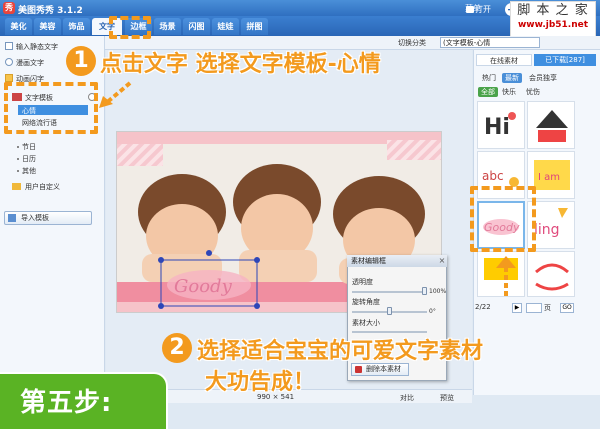 This screenshot has width=600, height=429. I want to click on size-label: 素材大小, so click(366, 323).